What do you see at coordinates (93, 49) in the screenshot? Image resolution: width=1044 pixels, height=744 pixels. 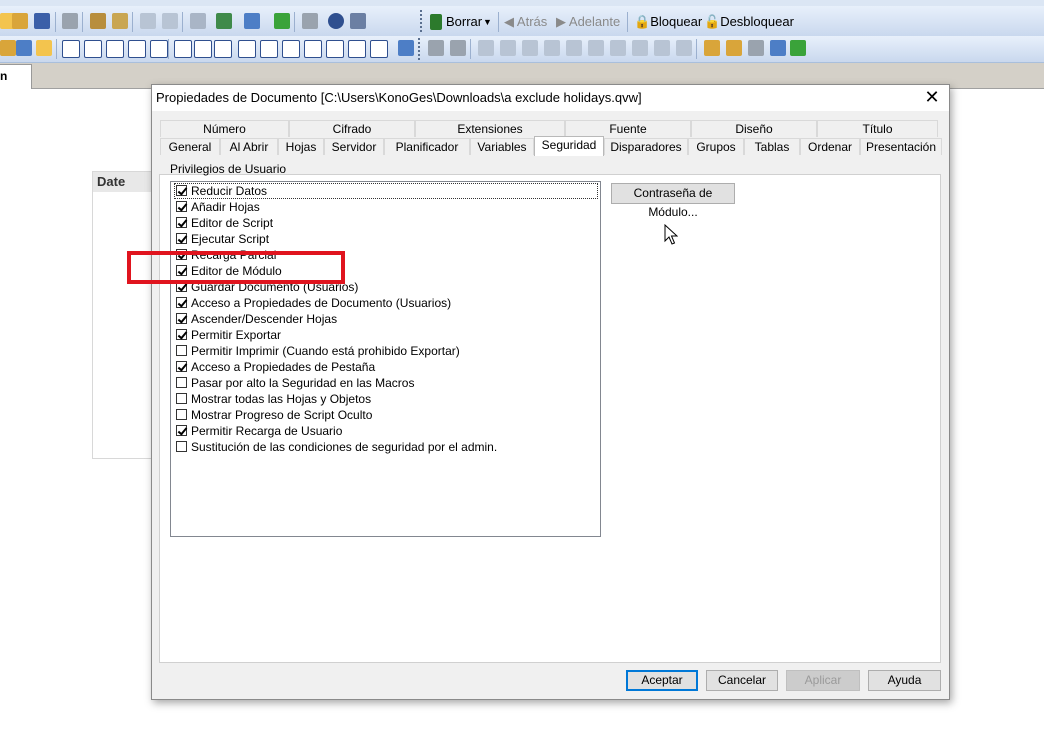 I see `sum-tool-icon` at bounding box center [93, 49].